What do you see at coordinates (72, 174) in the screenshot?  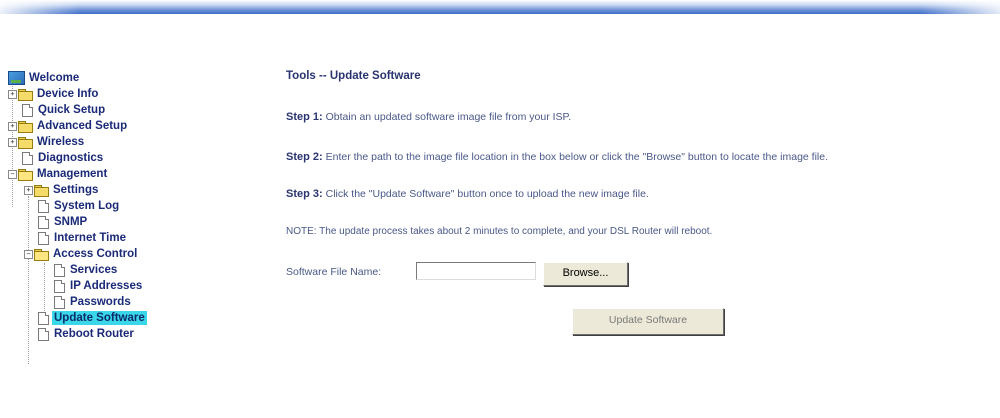 I see `nav-item-label: Management` at bounding box center [72, 174].